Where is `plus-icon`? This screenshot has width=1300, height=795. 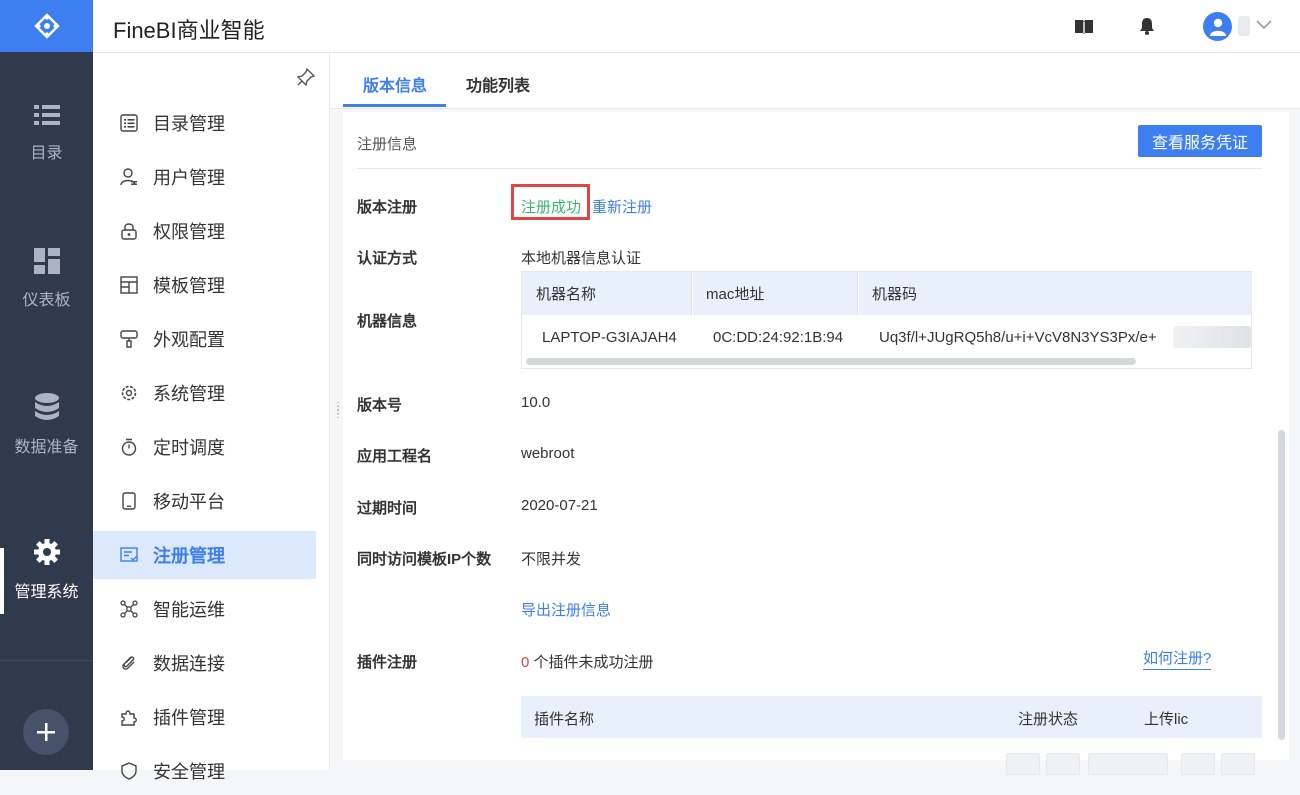 plus-icon is located at coordinates (46, 732).